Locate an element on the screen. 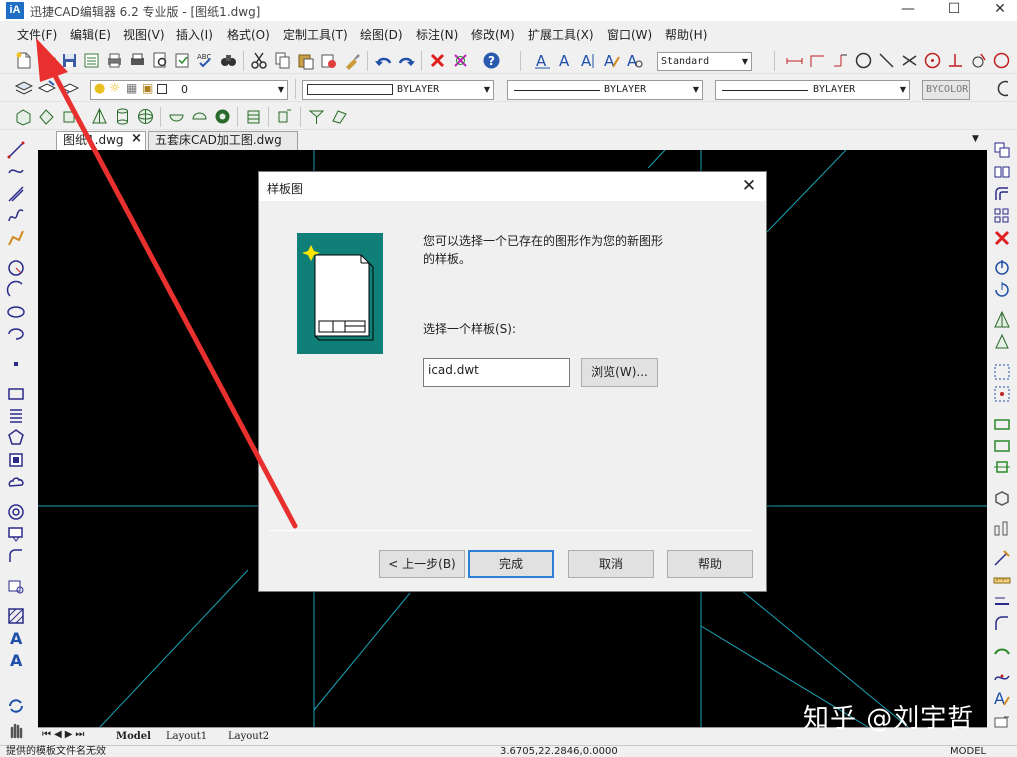 The width and height of the screenshot is (1017, 757). back-button: < 上一步(B) is located at coordinates (422, 564).